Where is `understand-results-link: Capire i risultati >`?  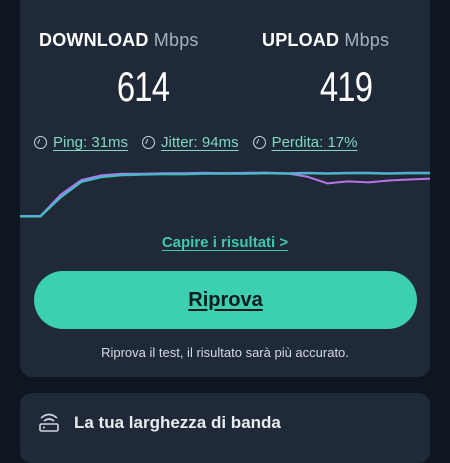
understand-results-link: Capire i risultati > is located at coordinates (225, 242).